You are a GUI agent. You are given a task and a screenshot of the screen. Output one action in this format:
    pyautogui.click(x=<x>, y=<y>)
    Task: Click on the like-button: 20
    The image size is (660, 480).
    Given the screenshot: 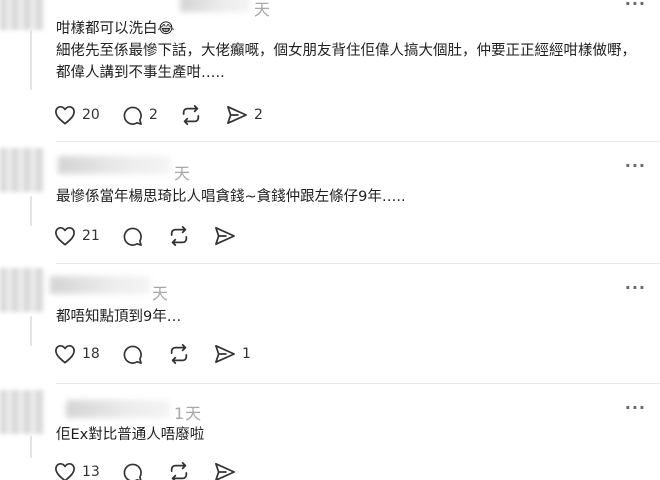 What is the action you would take?
    pyautogui.click(x=88, y=115)
    